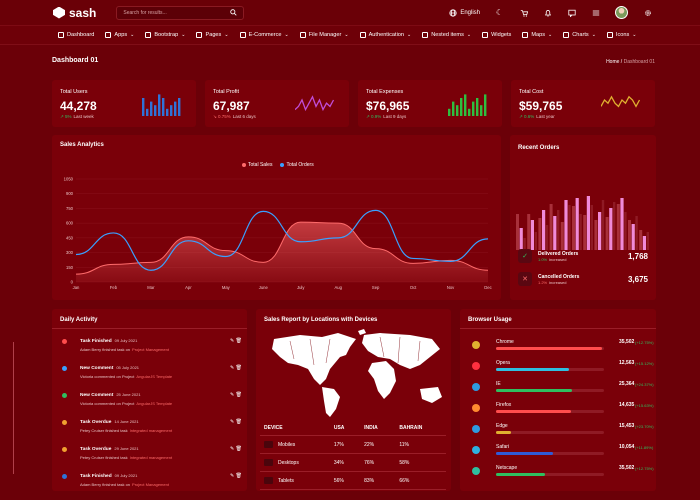  Describe the element at coordinates (126, 475) in the screenshot. I see `activity-date: 09 July 2021` at that location.